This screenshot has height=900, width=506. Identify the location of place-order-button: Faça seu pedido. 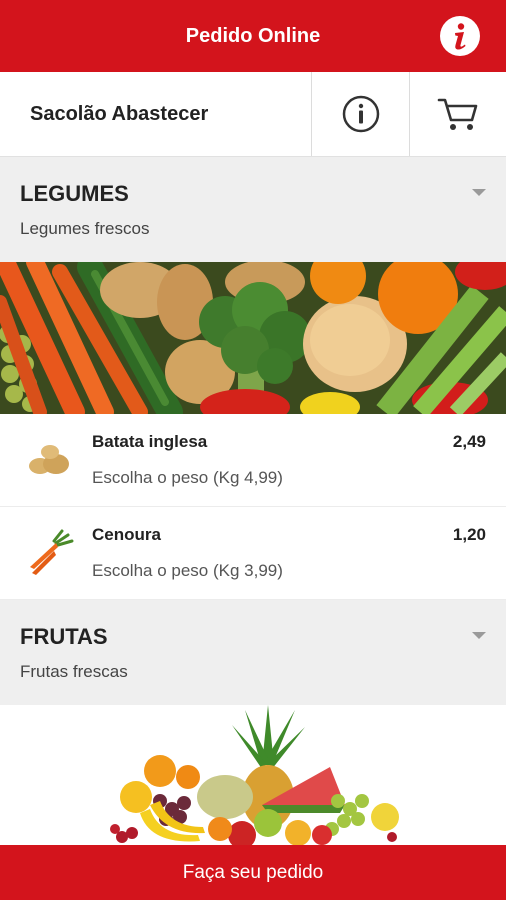
(253, 872).